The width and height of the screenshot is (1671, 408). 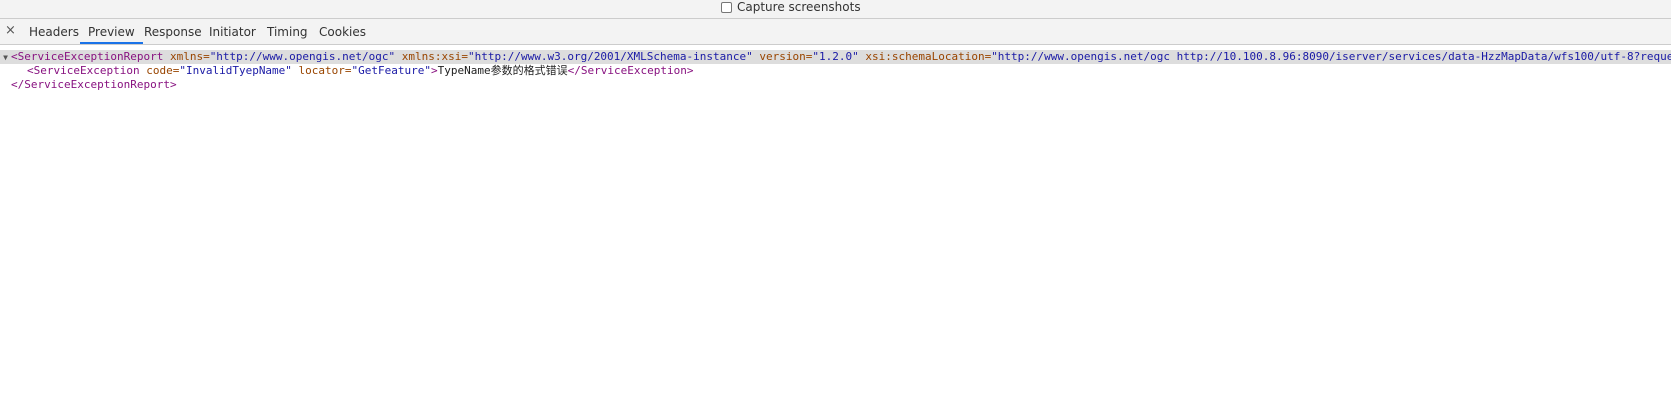 I want to click on child-text-content: TypeName参数的格式错误, so click(x=502, y=70).